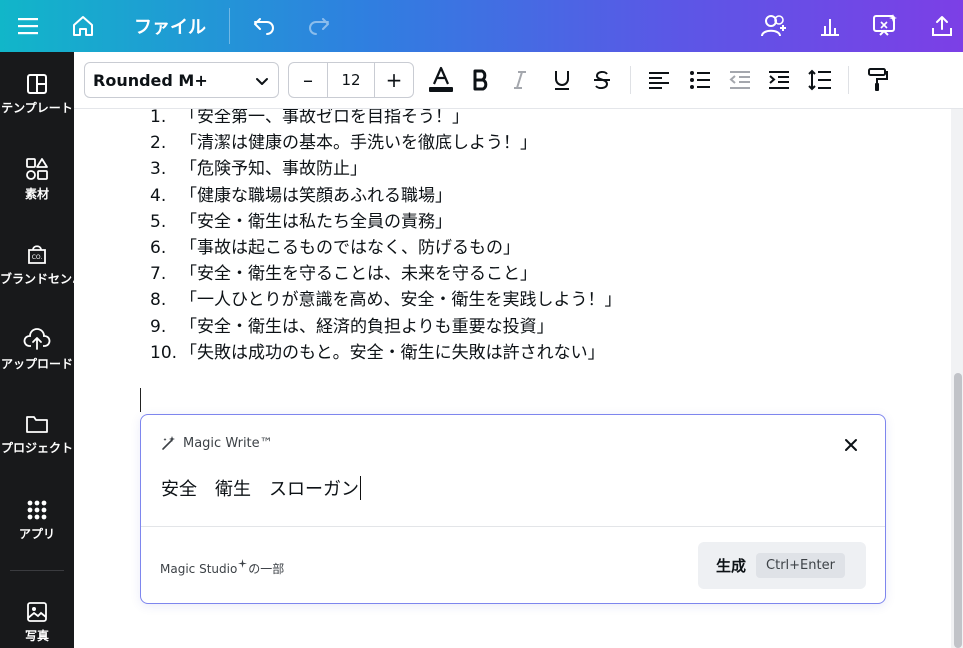  What do you see at coordinates (659, 80) in the screenshot?
I see `align-left-icon` at bounding box center [659, 80].